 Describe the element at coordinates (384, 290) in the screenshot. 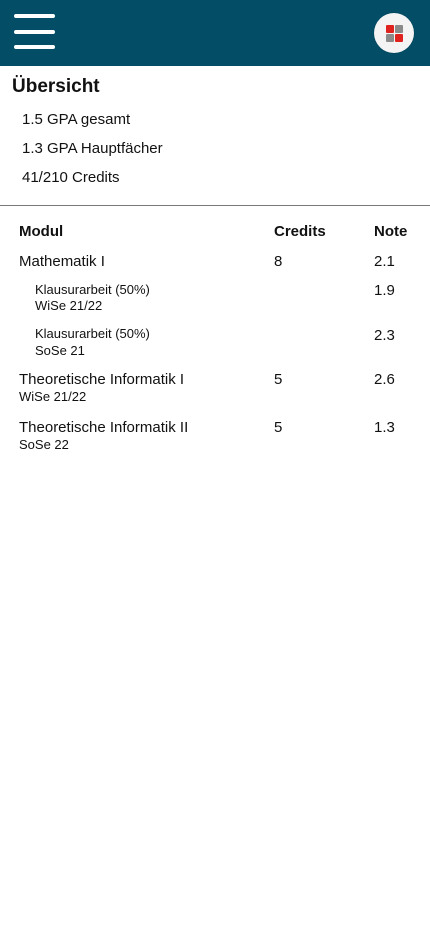

I see `assessment-grade: 1.9` at that location.